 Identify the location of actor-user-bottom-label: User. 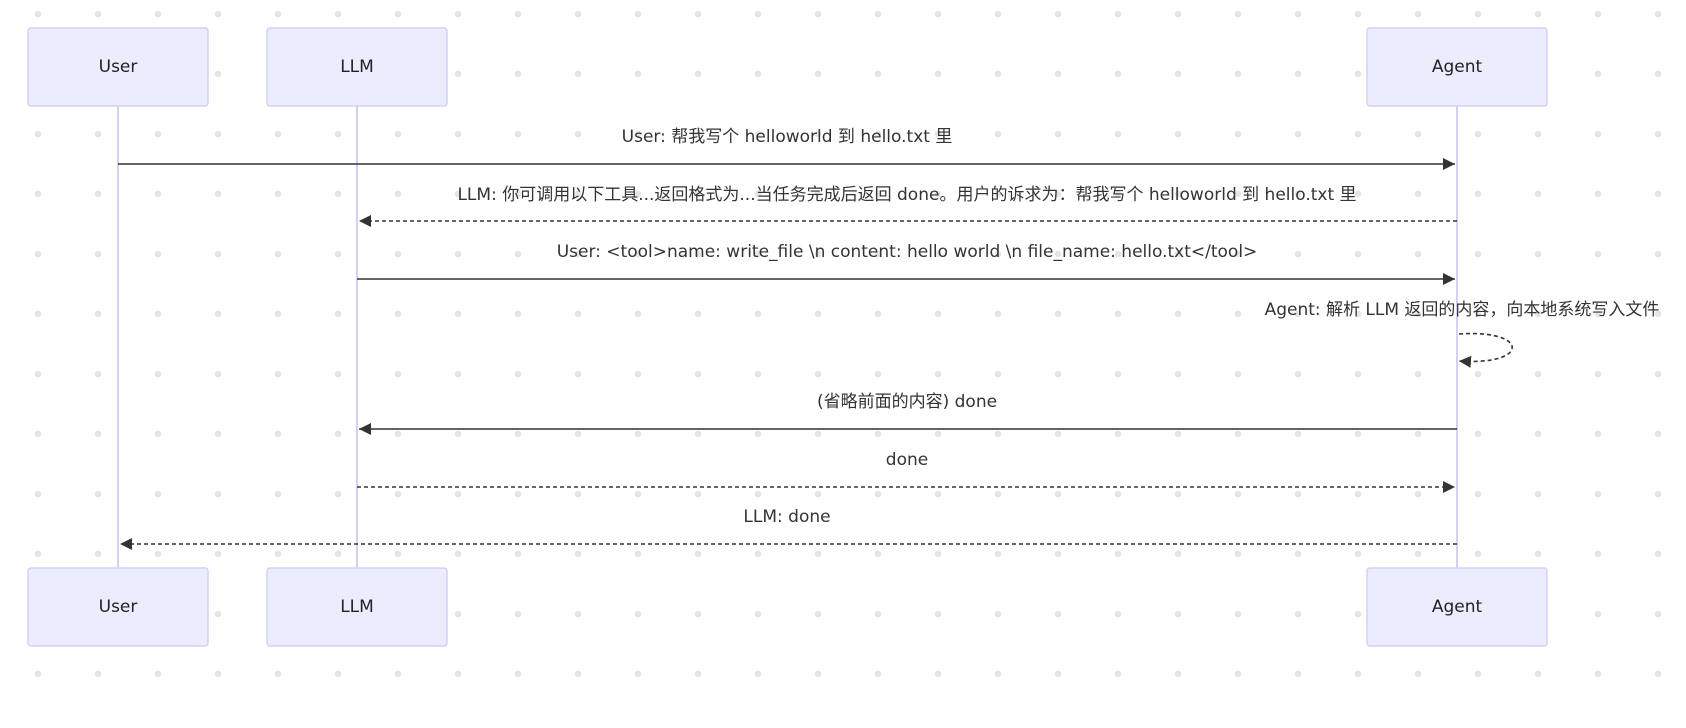
(118, 607).